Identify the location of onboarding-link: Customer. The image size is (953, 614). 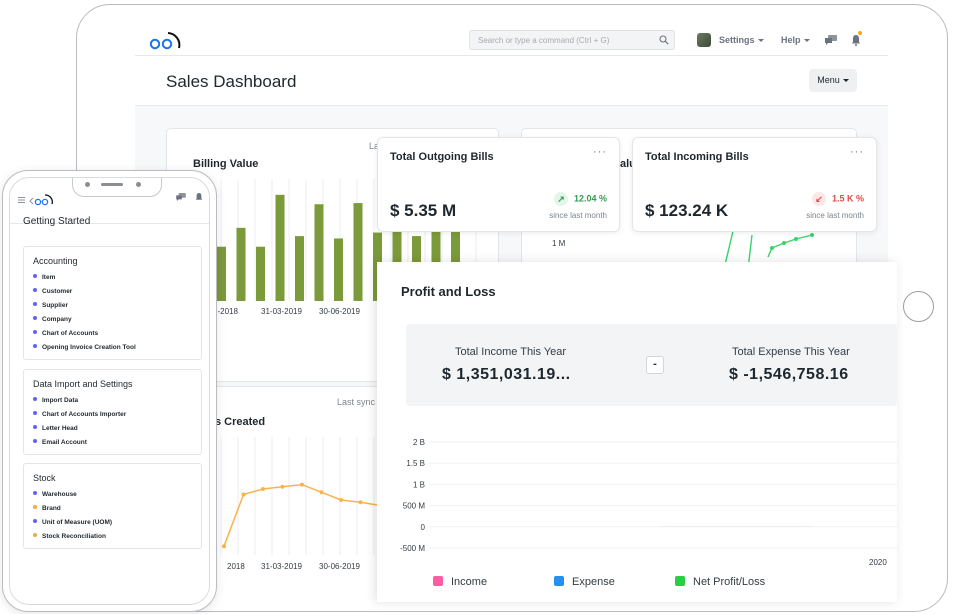
(52, 291).